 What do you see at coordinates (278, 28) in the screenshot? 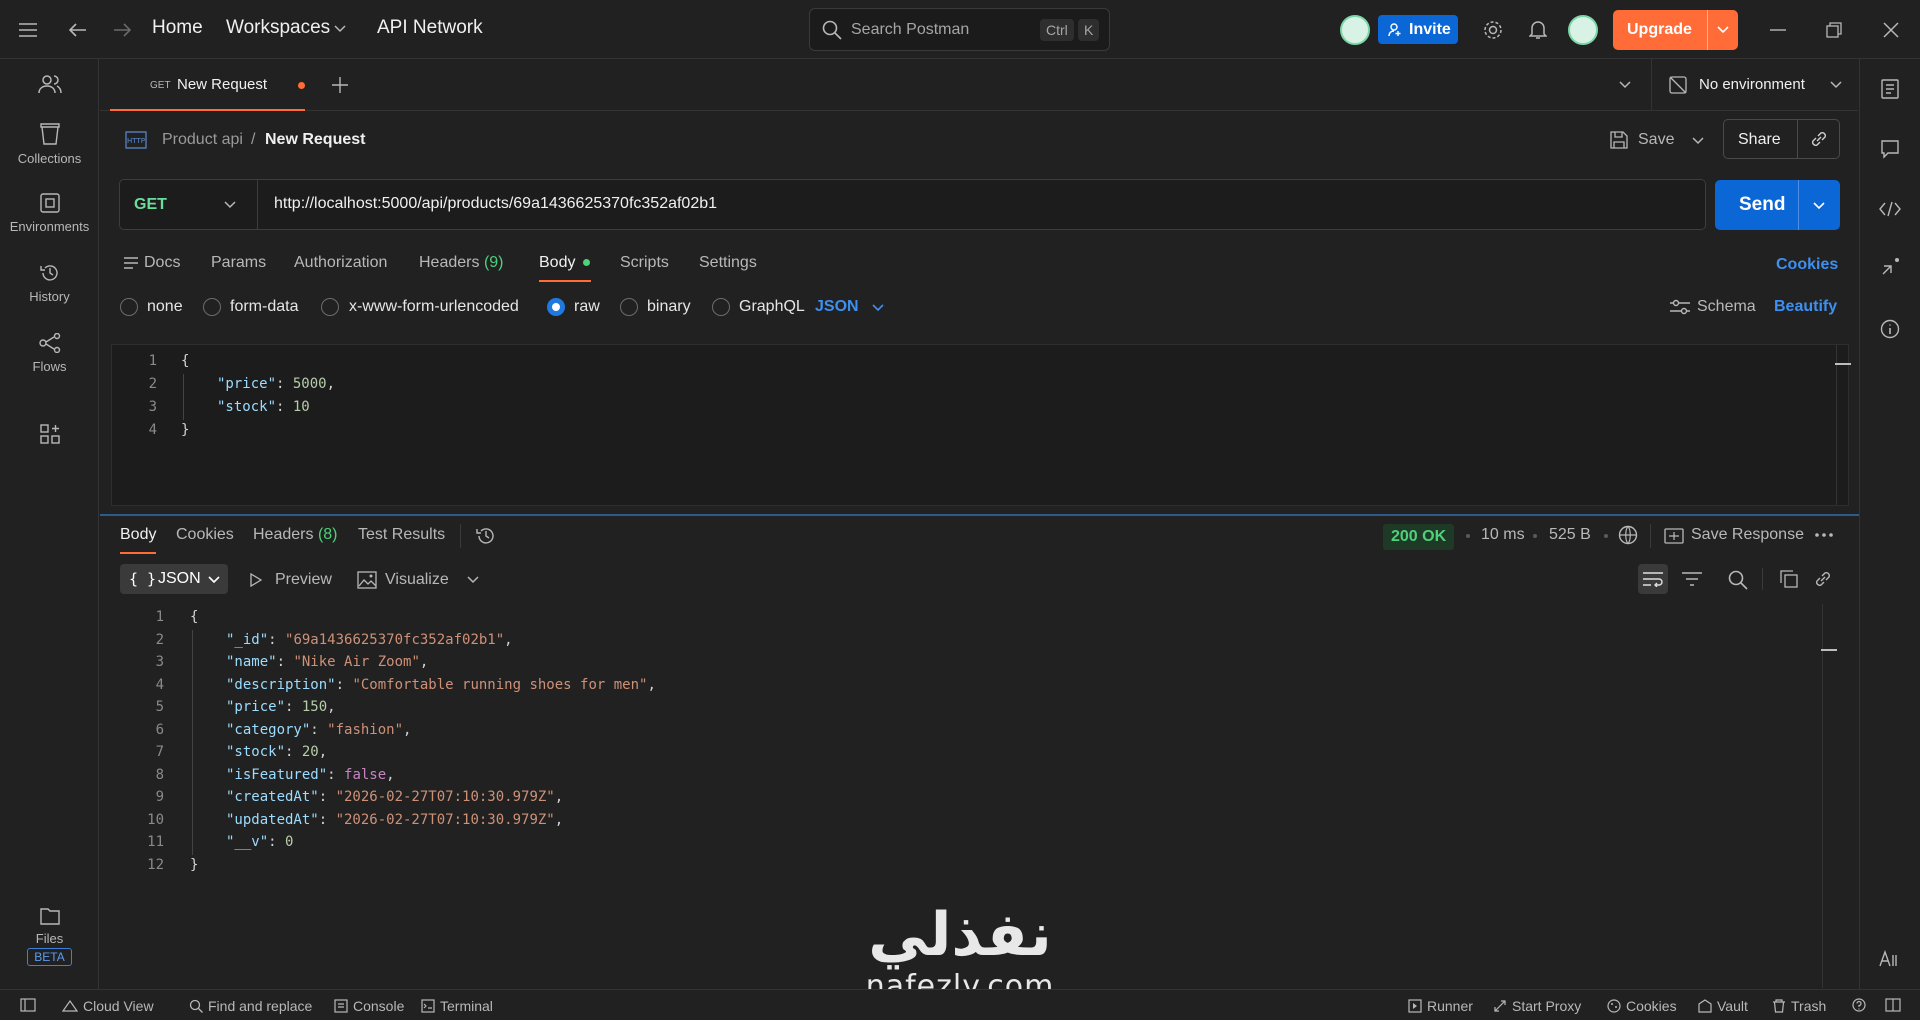
I see `nav-workspaces: Workspaces` at bounding box center [278, 28].